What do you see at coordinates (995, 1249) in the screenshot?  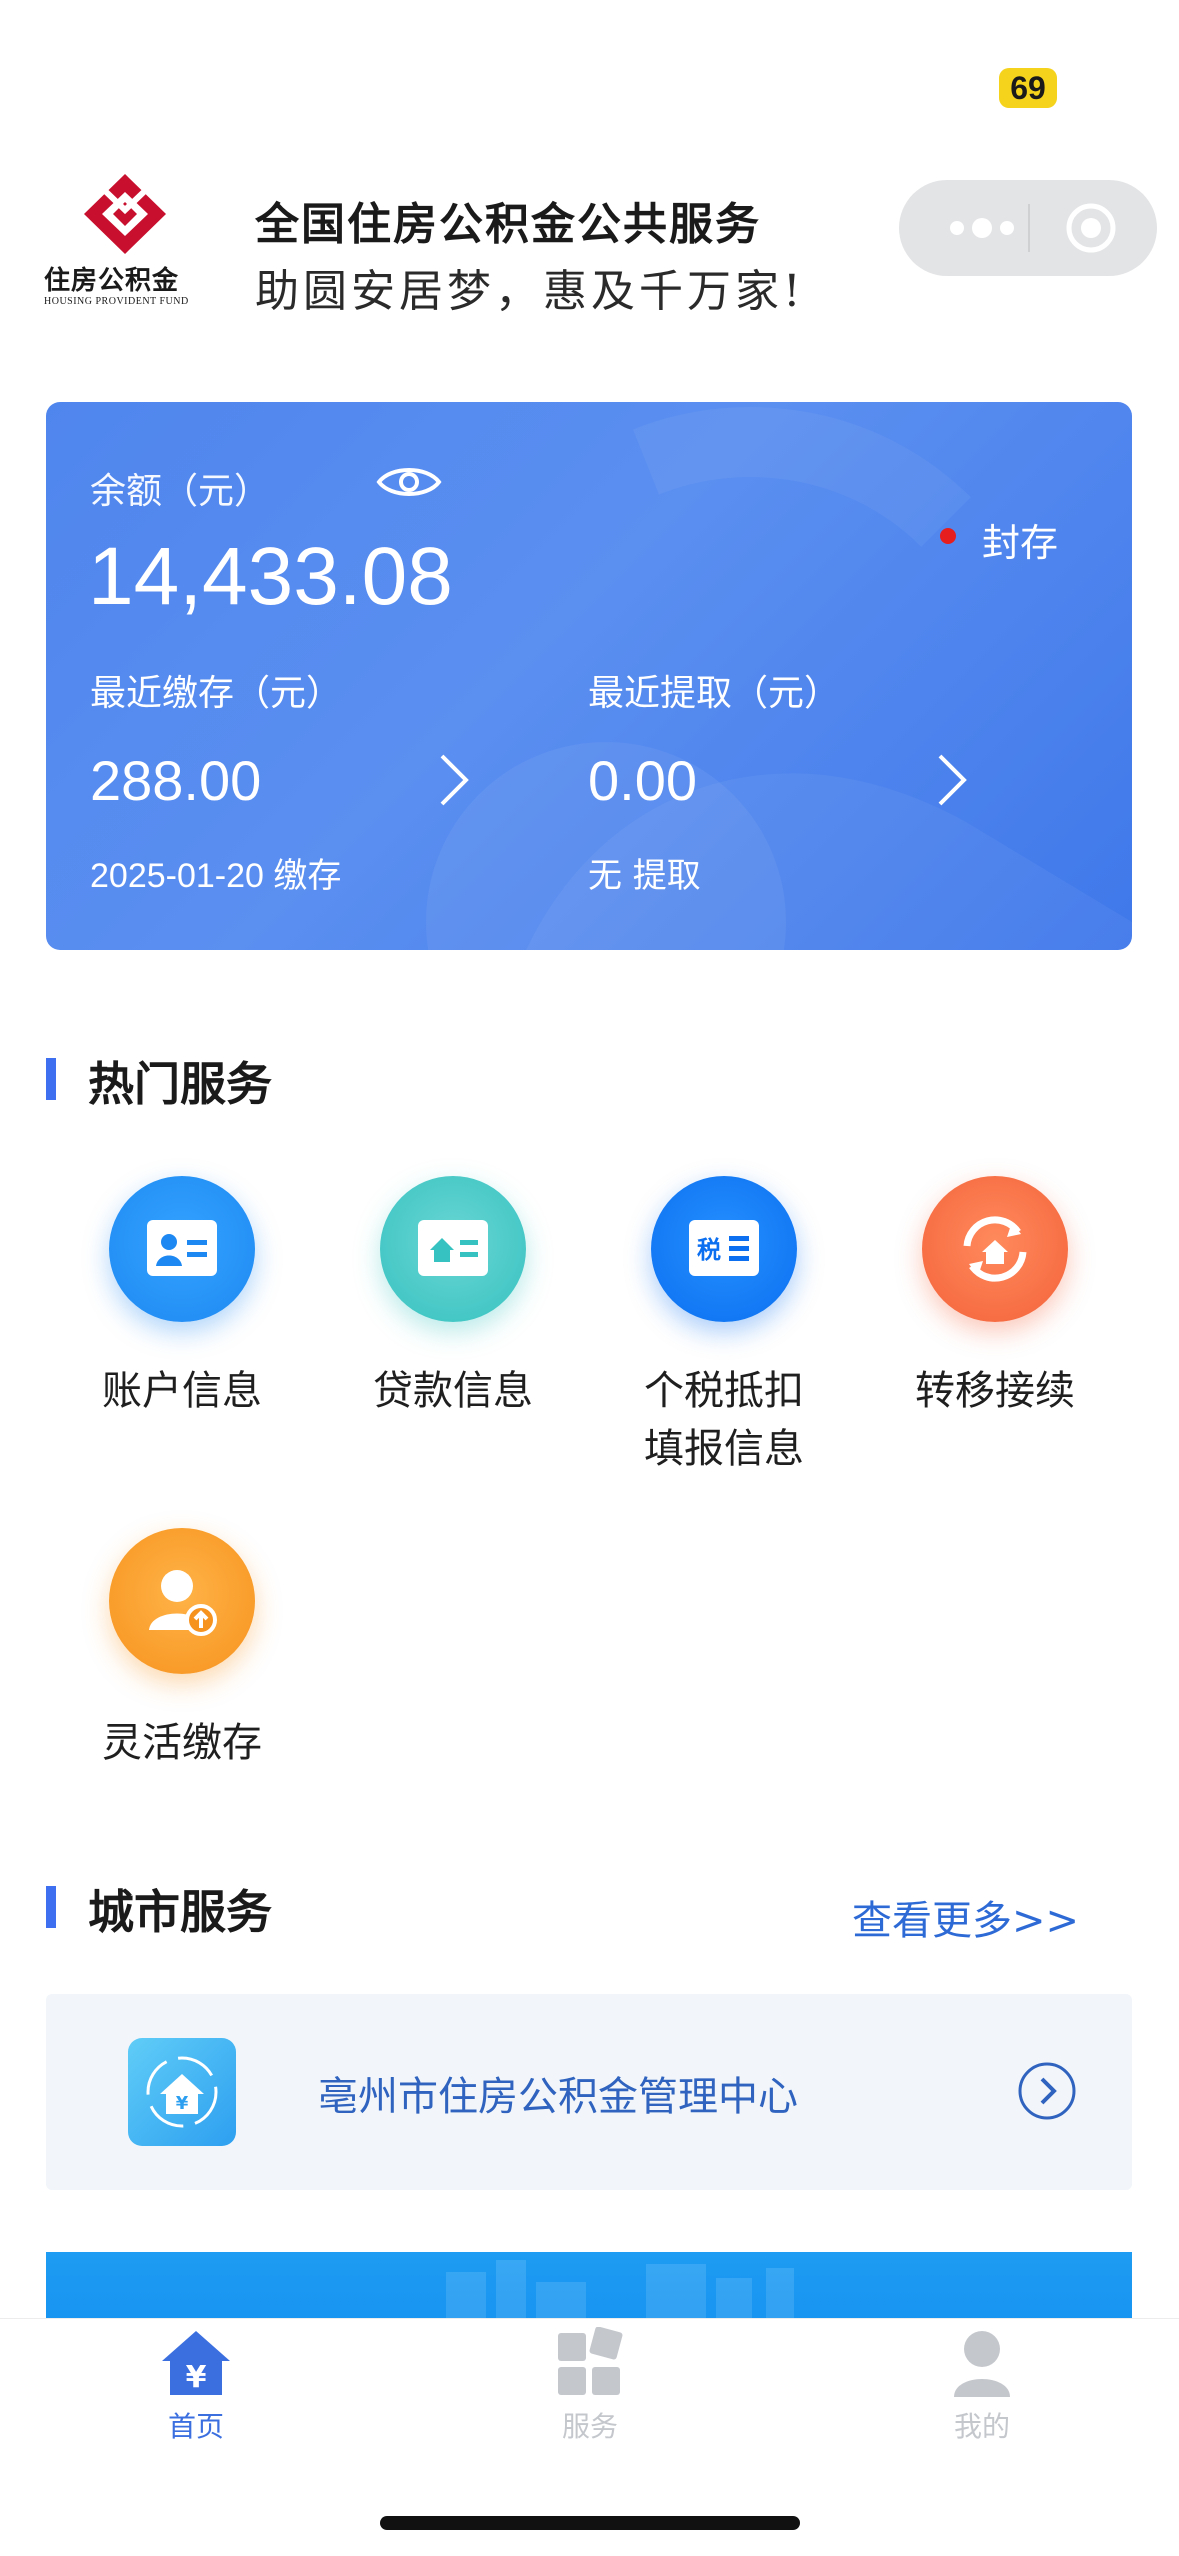 I see `transfer-icon` at bounding box center [995, 1249].